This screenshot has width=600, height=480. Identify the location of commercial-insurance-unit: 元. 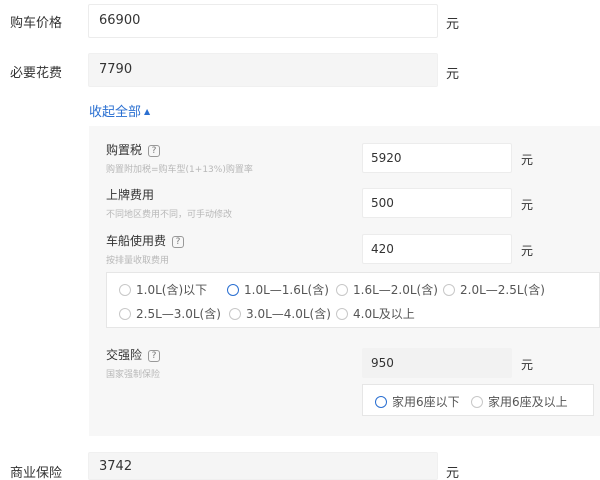
(453, 473).